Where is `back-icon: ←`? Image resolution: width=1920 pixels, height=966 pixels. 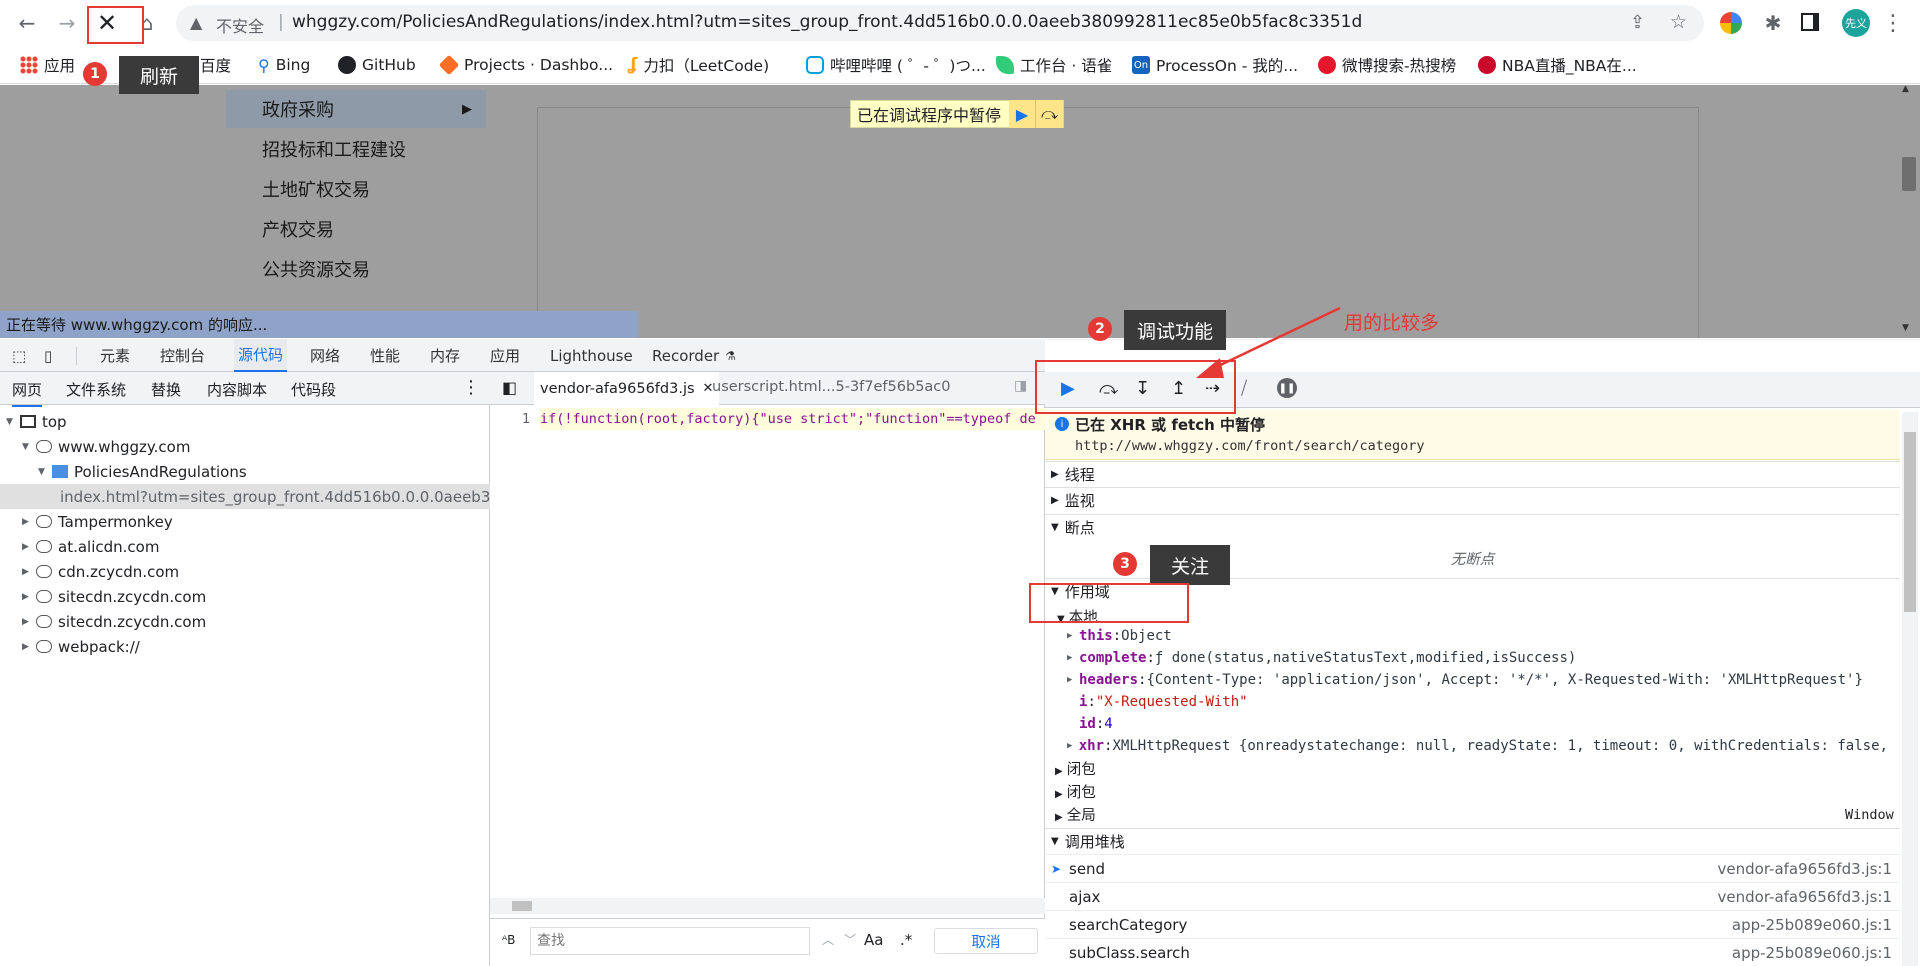 back-icon: ← is located at coordinates (27, 23).